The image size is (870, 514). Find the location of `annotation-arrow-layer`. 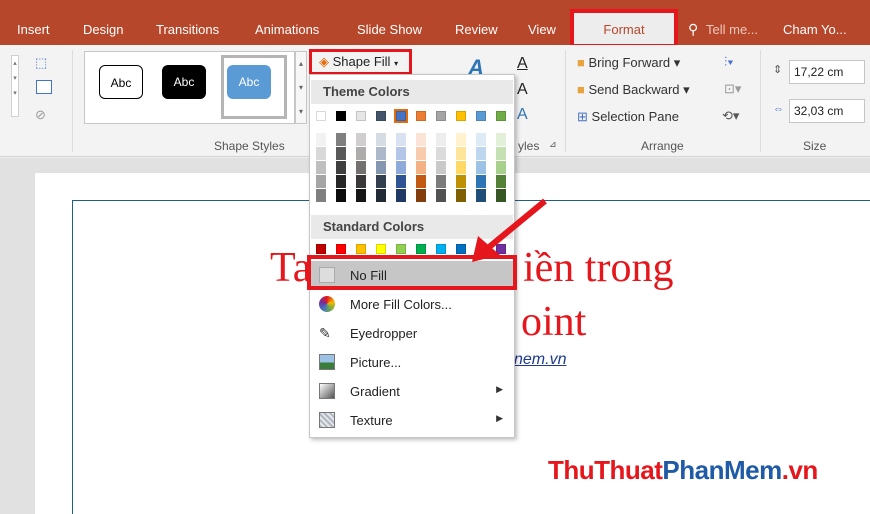

annotation-arrow-layer is located at coordinates (509, 230).